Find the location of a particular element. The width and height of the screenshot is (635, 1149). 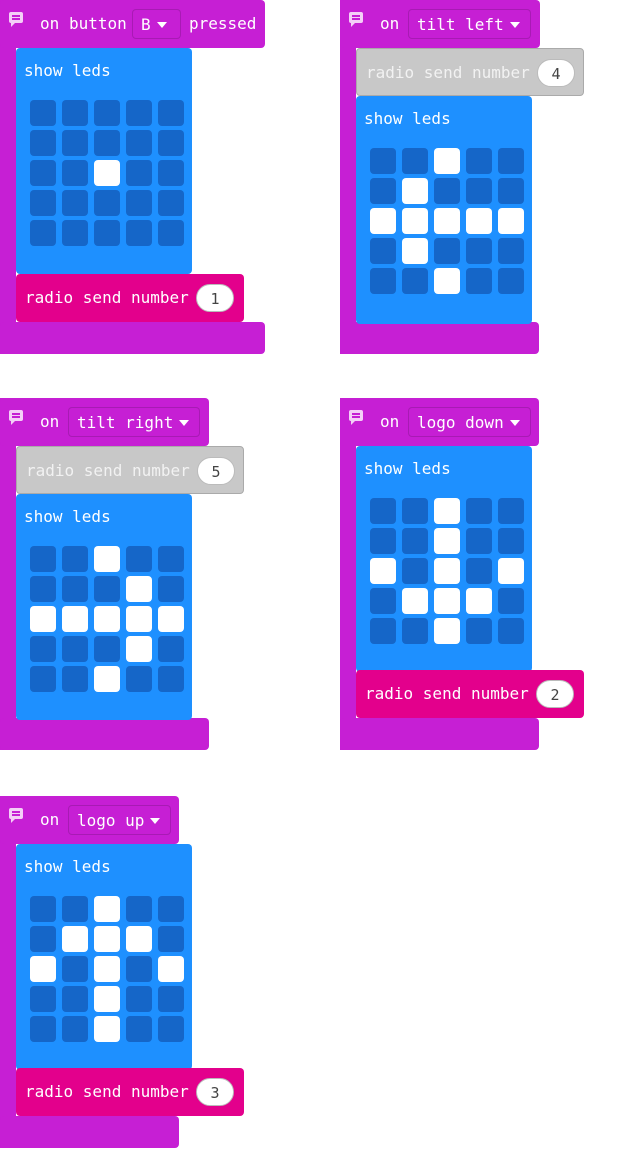

led-r0-c3 is located at coordinates (479, 161).